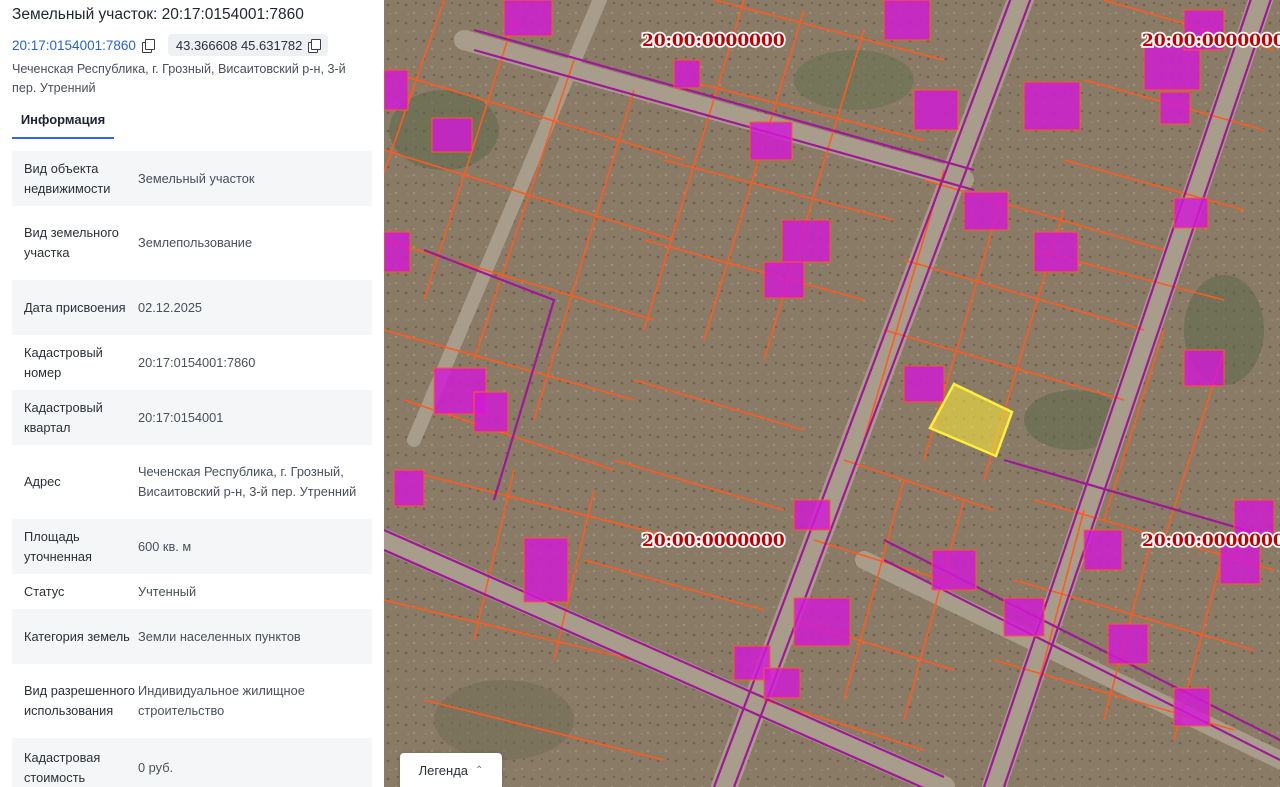  What do you see at coordinates (165, 546) in the screenshot?
I see `row-value: 600 кв. м` at bounding box center [165, 546].